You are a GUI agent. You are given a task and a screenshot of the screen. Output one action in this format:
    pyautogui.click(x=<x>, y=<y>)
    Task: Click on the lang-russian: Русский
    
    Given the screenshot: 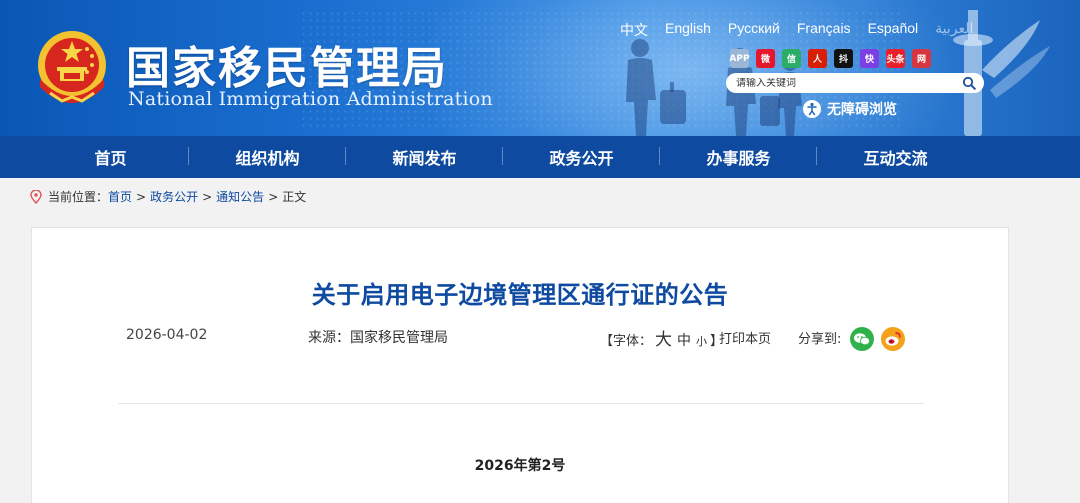 What is the action you would take?
    pyautogui.click(x=754, y=30)
    